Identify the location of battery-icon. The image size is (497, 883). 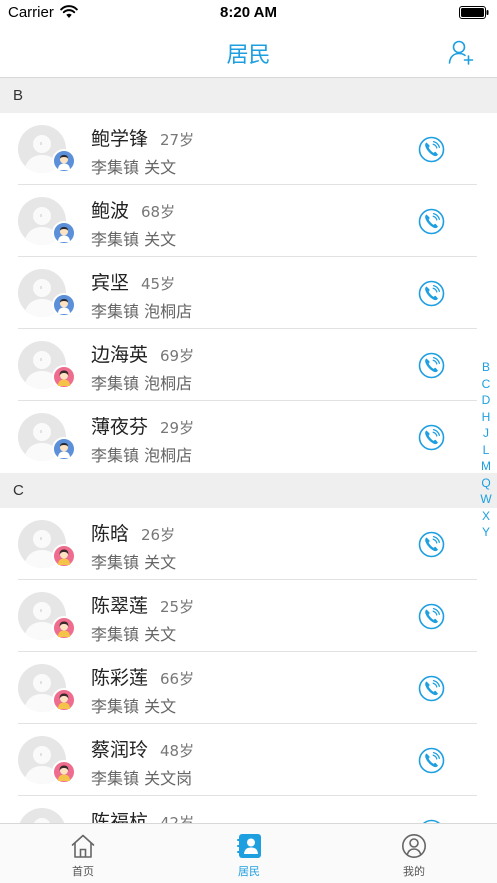
(474, 12).